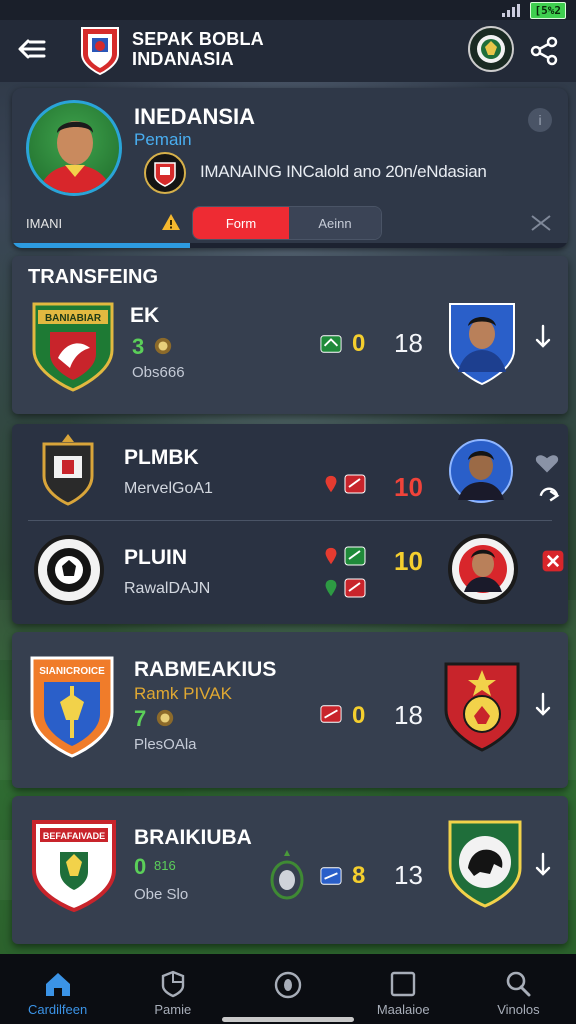 The height and width of the screenshot is (1024, 576). I want to click on warning-icon, so click(171, 222).